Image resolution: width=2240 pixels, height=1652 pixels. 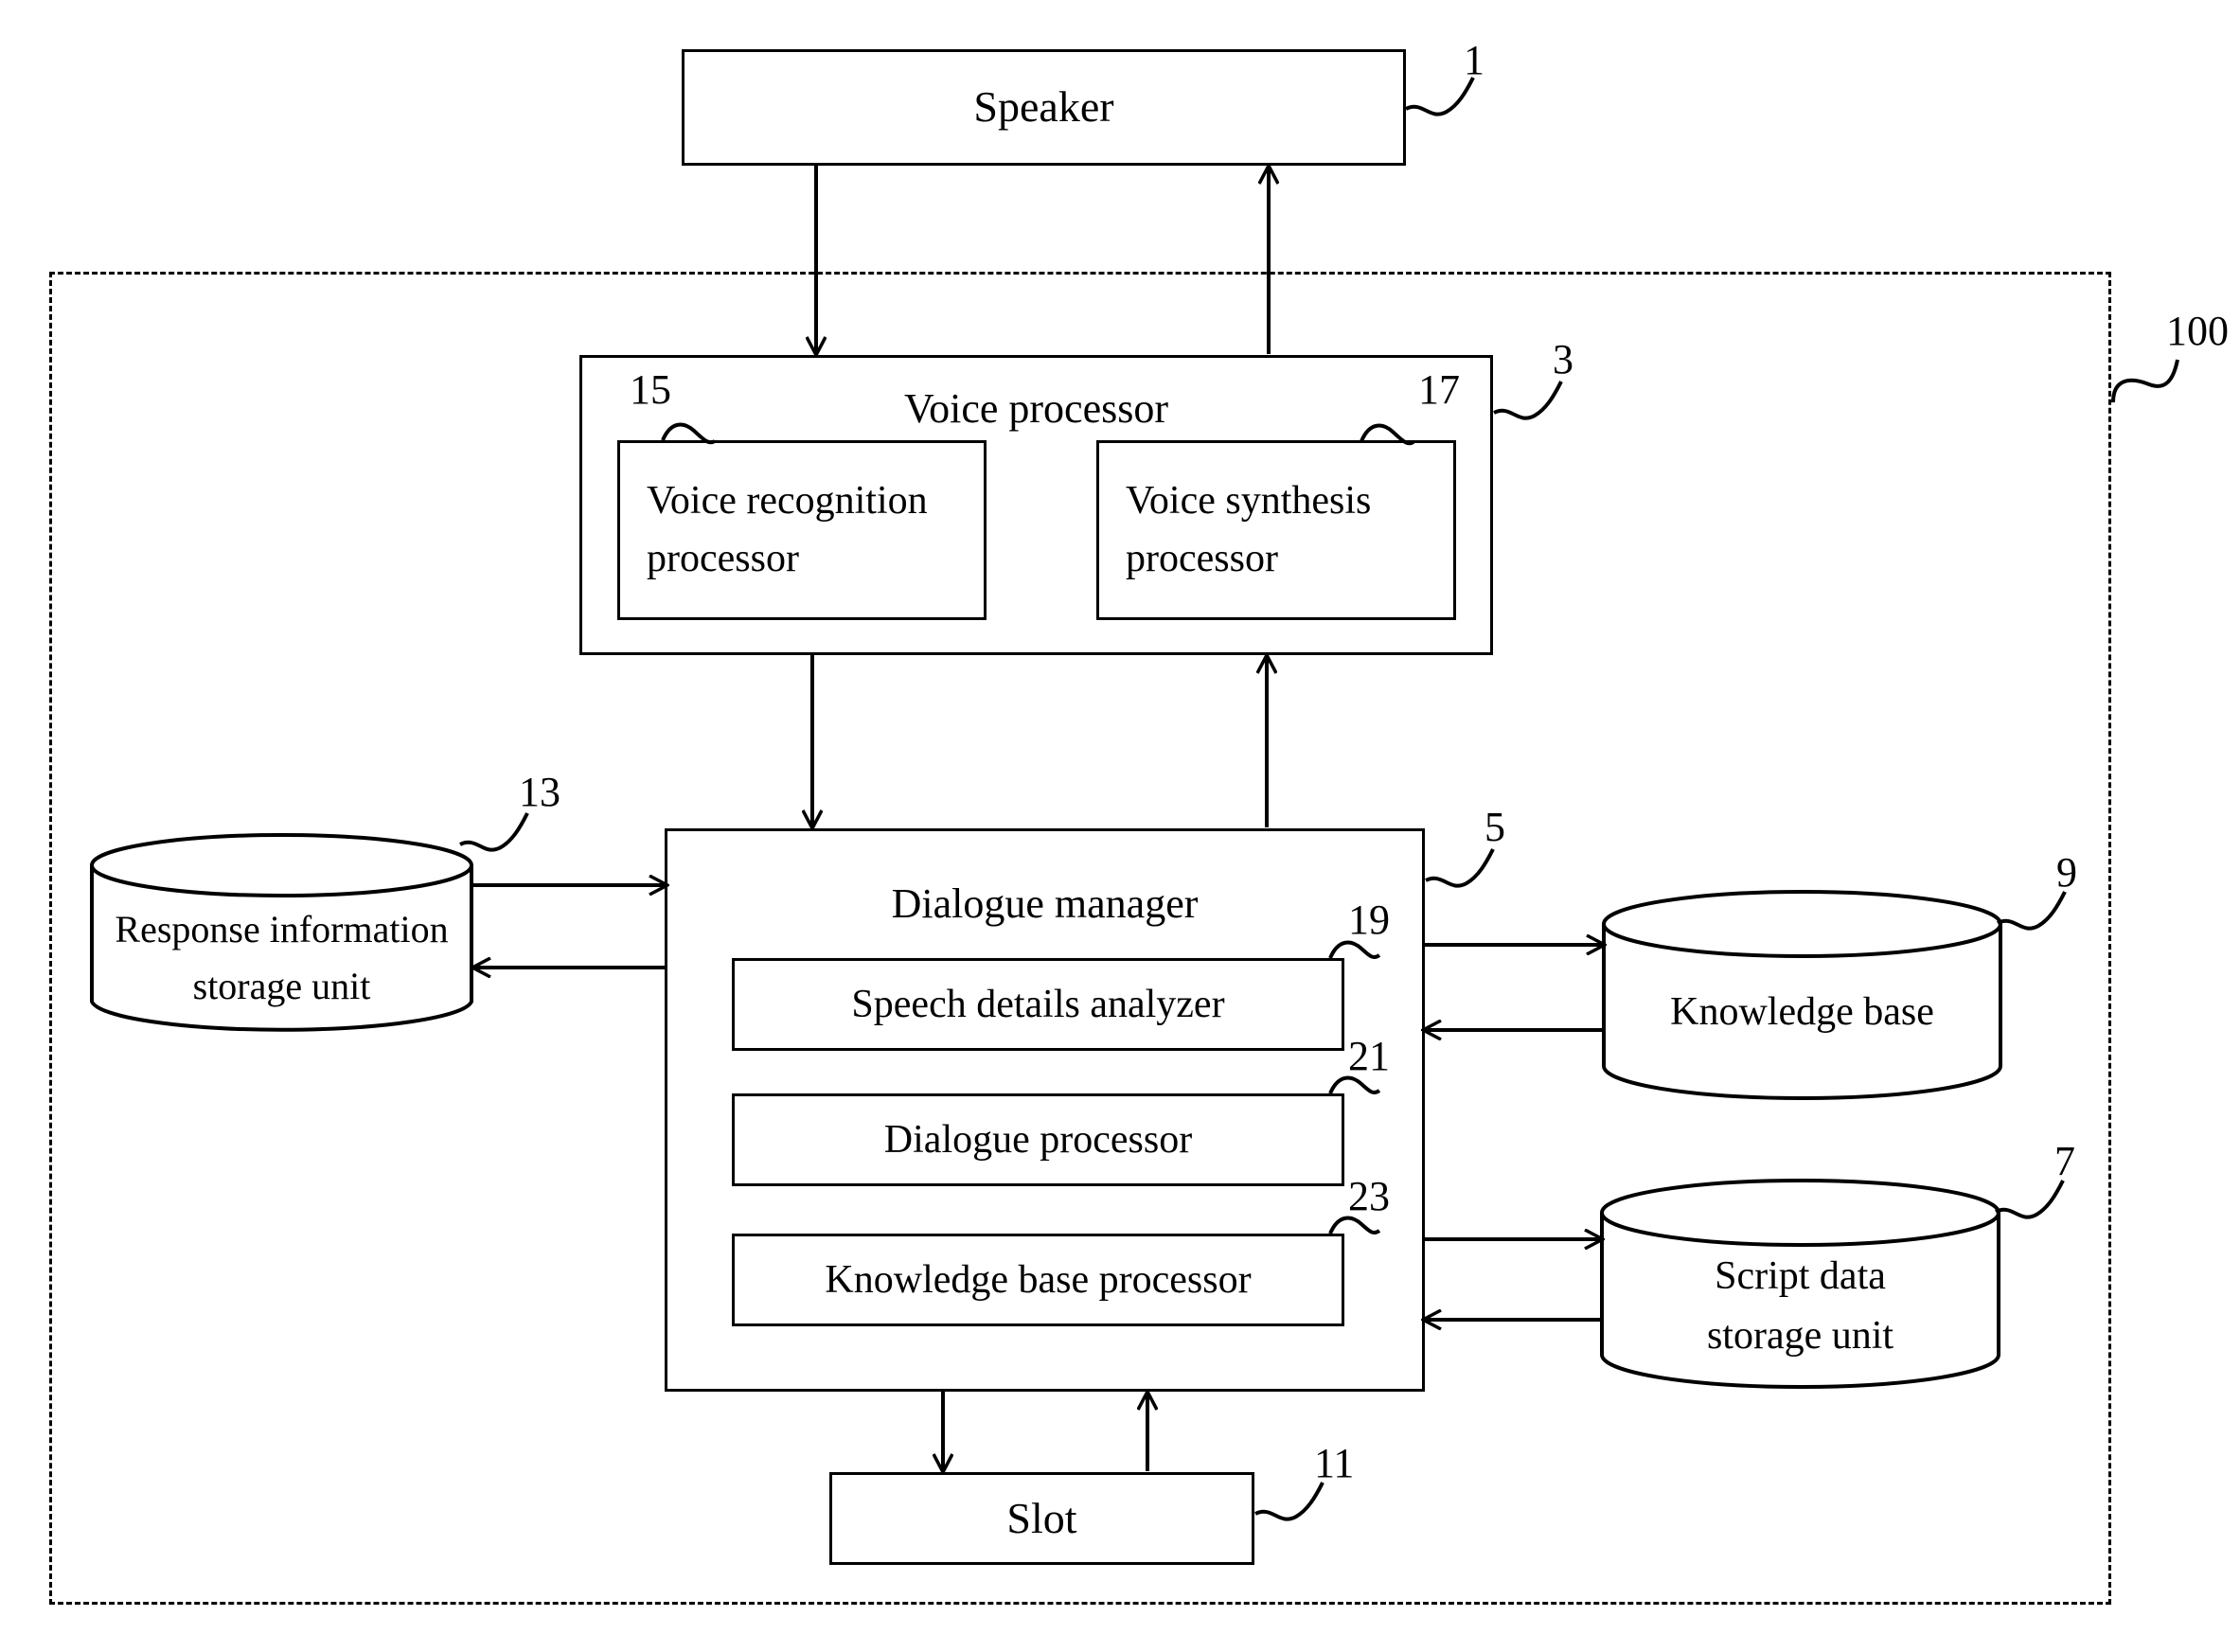 I want to click on ref-number-voice-processor: 3, so click(x=1563, y=359).